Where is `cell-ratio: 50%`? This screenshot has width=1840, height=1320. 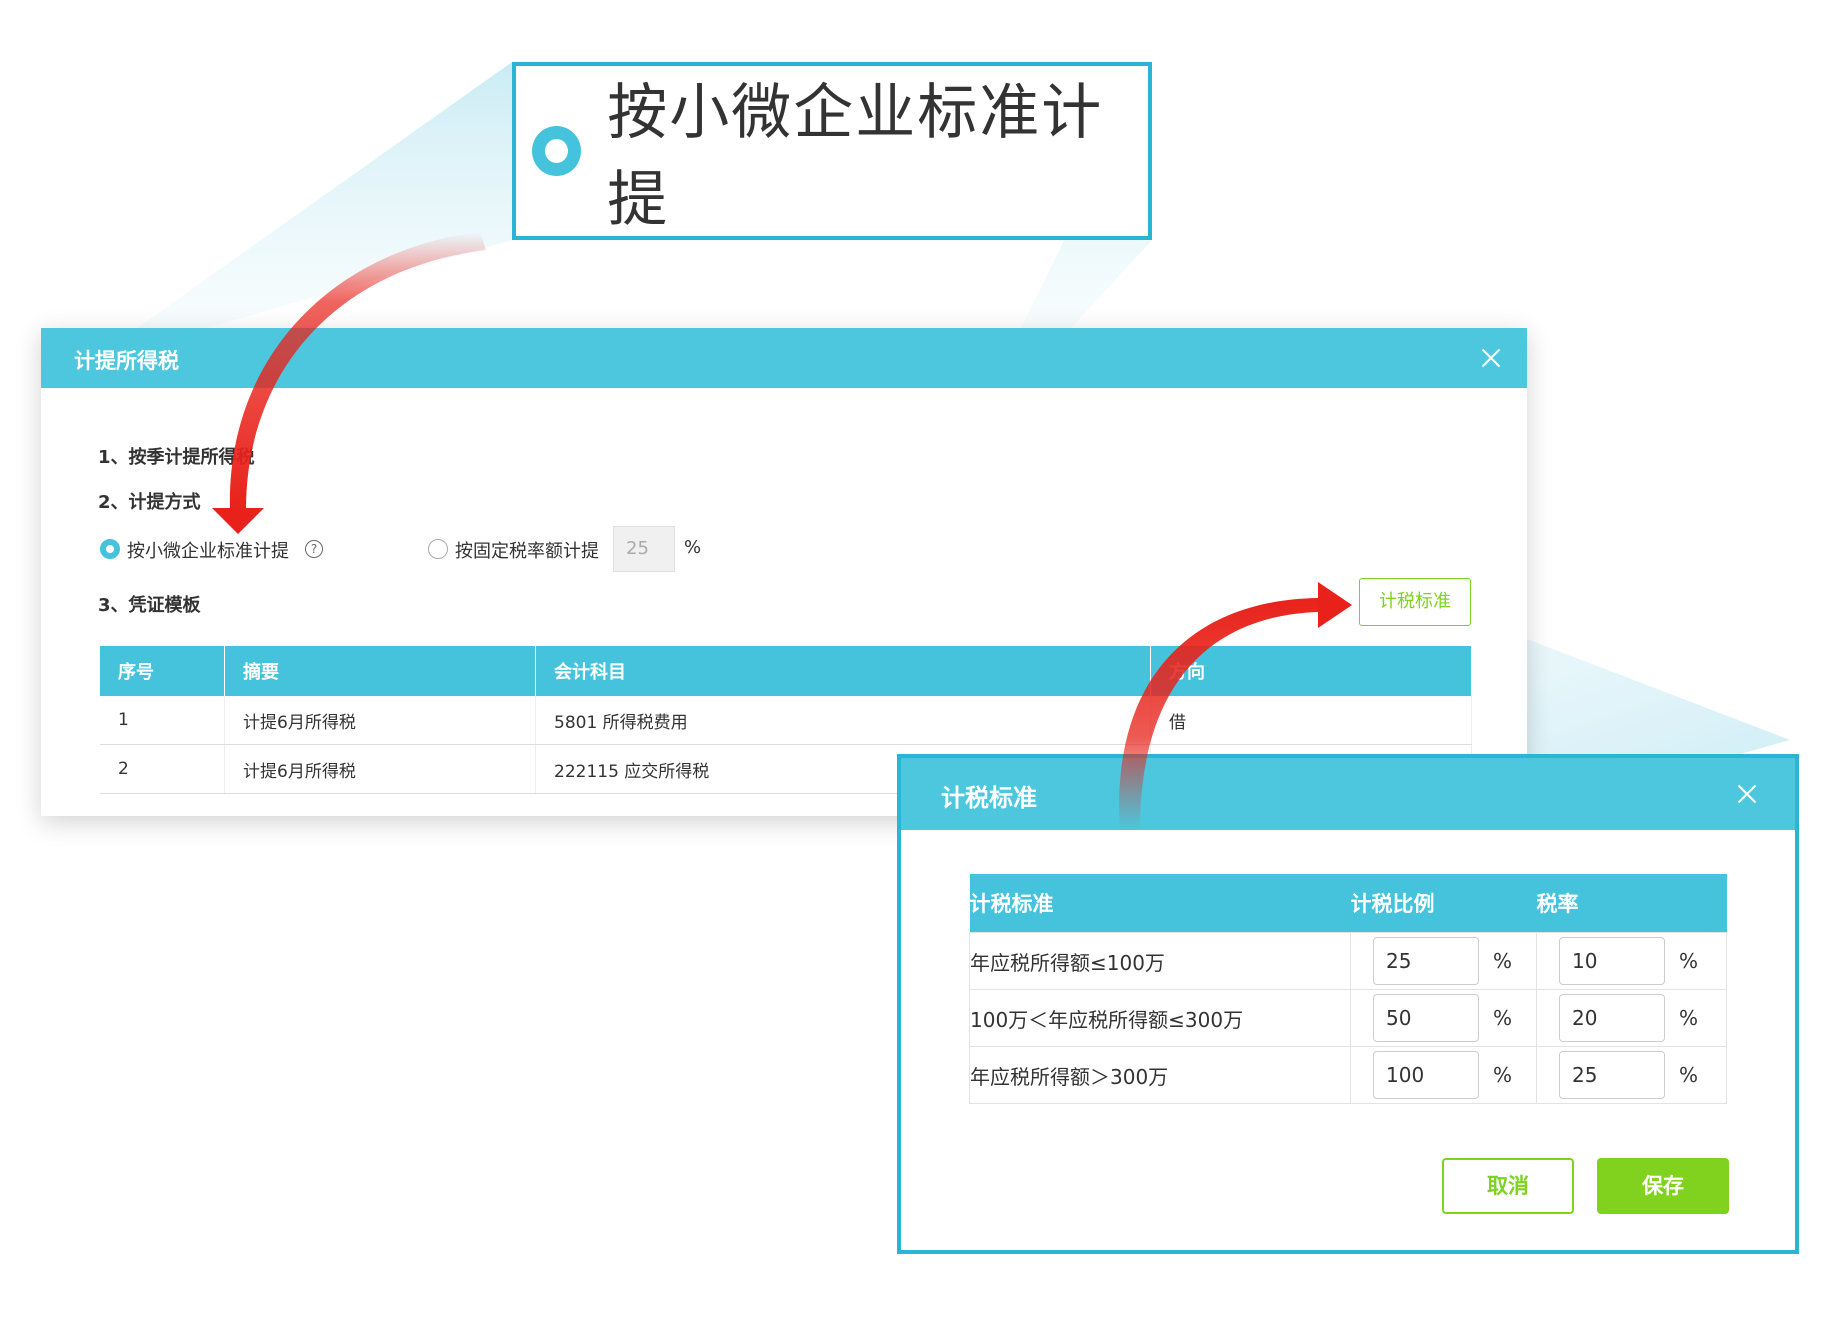 cell-ratio: 50% is located at coordinates (1443, 1018).